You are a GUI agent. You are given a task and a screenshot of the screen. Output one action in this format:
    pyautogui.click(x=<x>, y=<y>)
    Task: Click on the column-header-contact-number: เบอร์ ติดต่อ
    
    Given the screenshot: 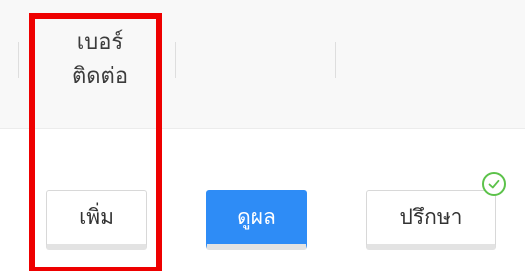 What is the action you would take?
    pyautogui.click(x=100, y=59)
    